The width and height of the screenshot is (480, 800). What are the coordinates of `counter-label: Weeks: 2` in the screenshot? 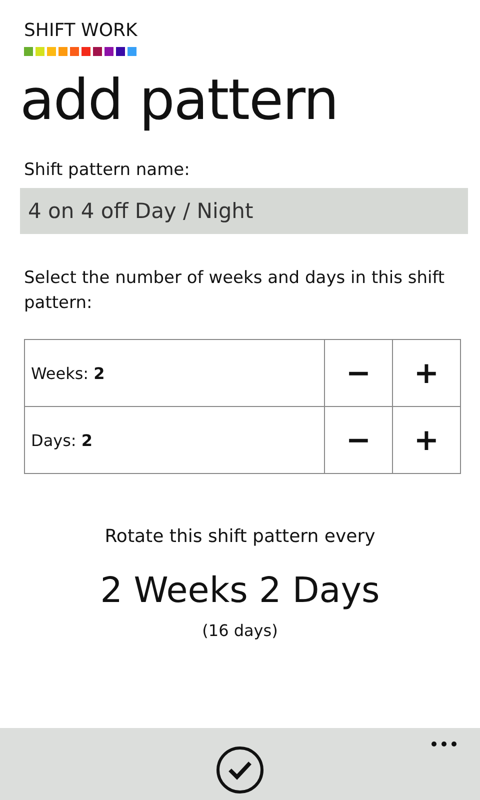 It's located at (174, 373).